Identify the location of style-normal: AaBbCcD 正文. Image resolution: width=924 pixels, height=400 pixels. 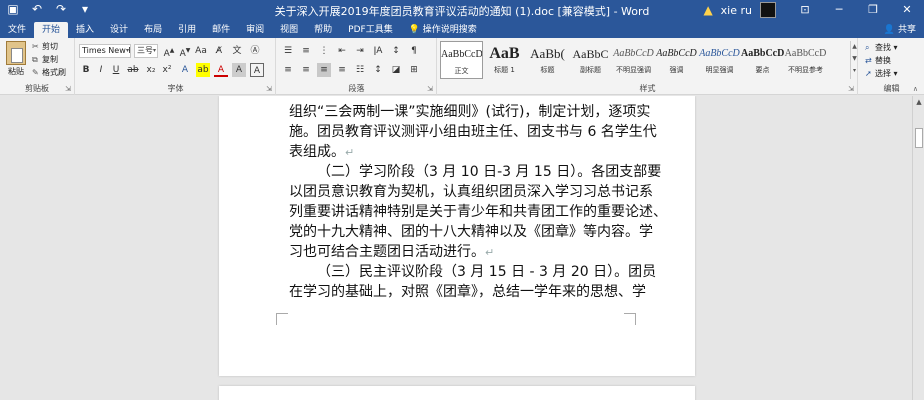
(461, 60).